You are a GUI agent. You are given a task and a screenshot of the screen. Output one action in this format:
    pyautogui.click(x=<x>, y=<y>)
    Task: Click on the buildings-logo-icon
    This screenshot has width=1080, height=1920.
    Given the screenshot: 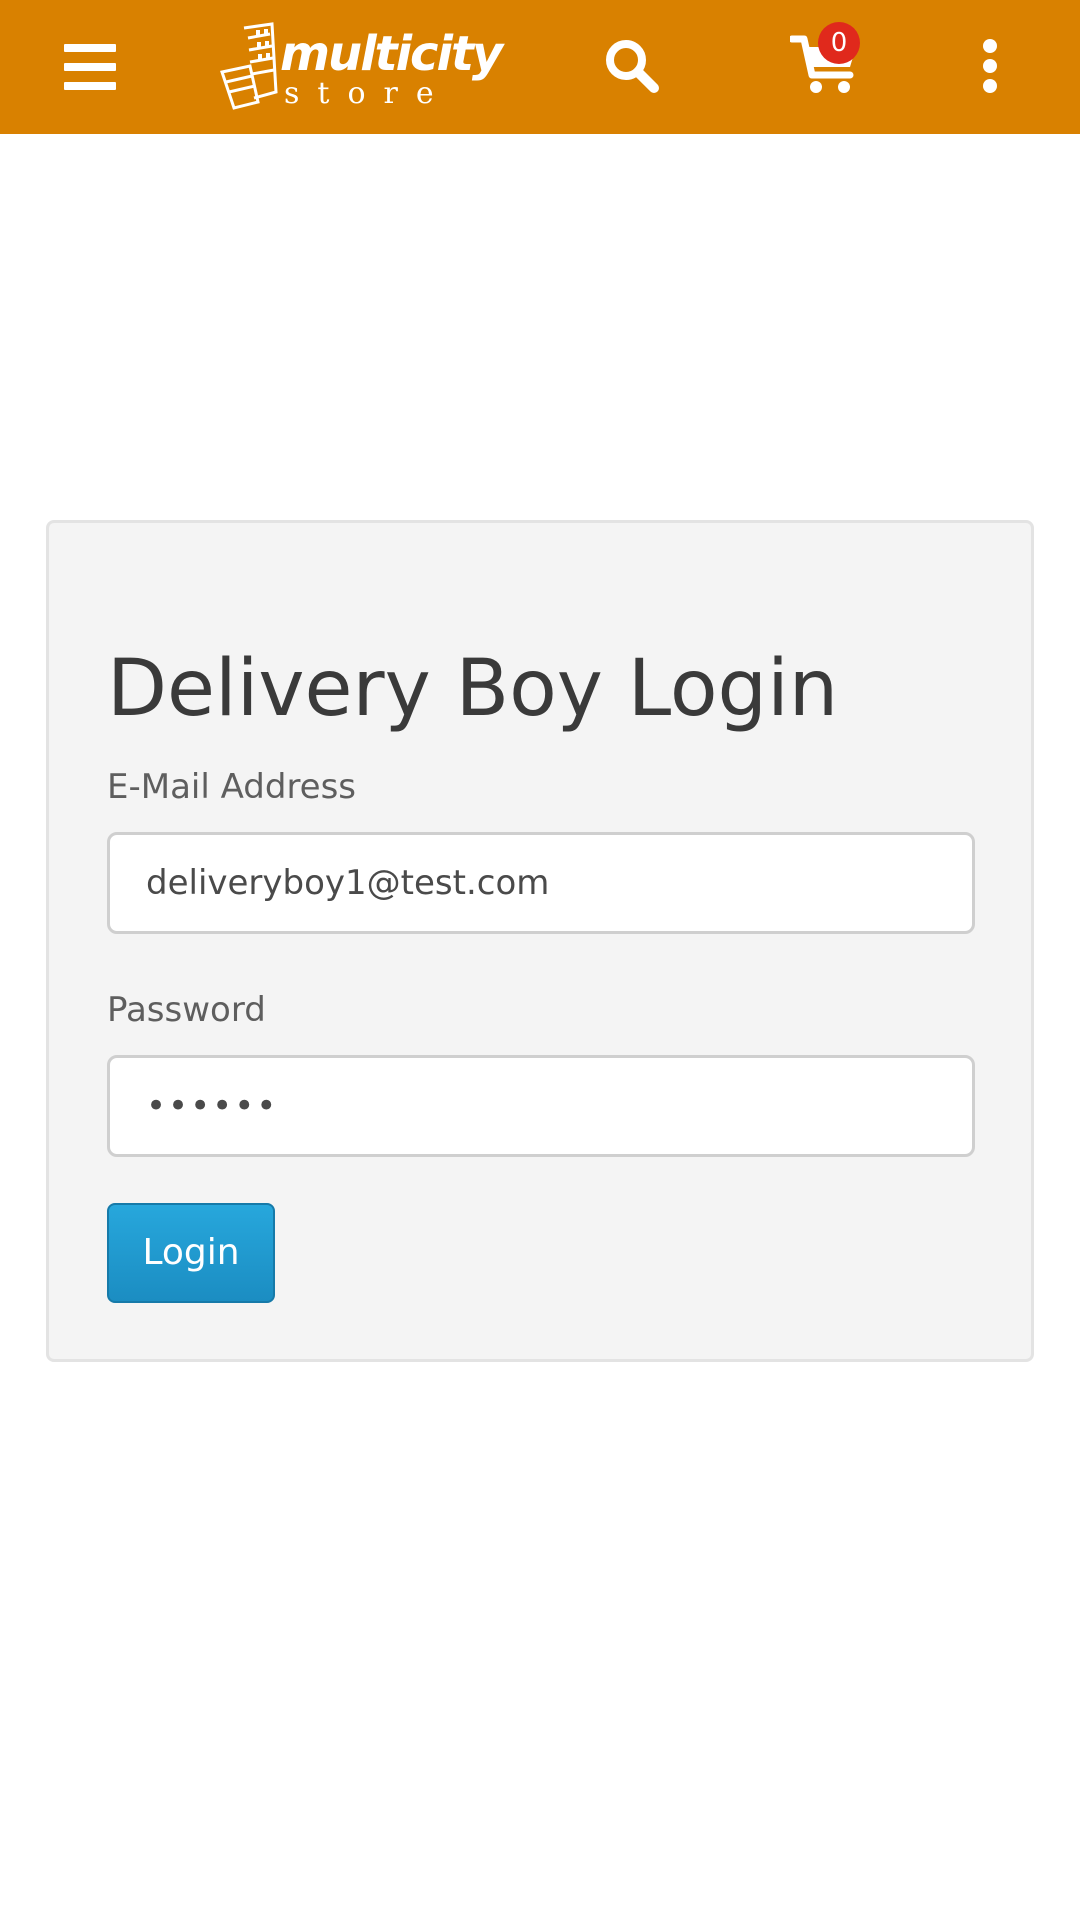 What is the action you would take?
    pyautogui.click(x=249, y=66)
    